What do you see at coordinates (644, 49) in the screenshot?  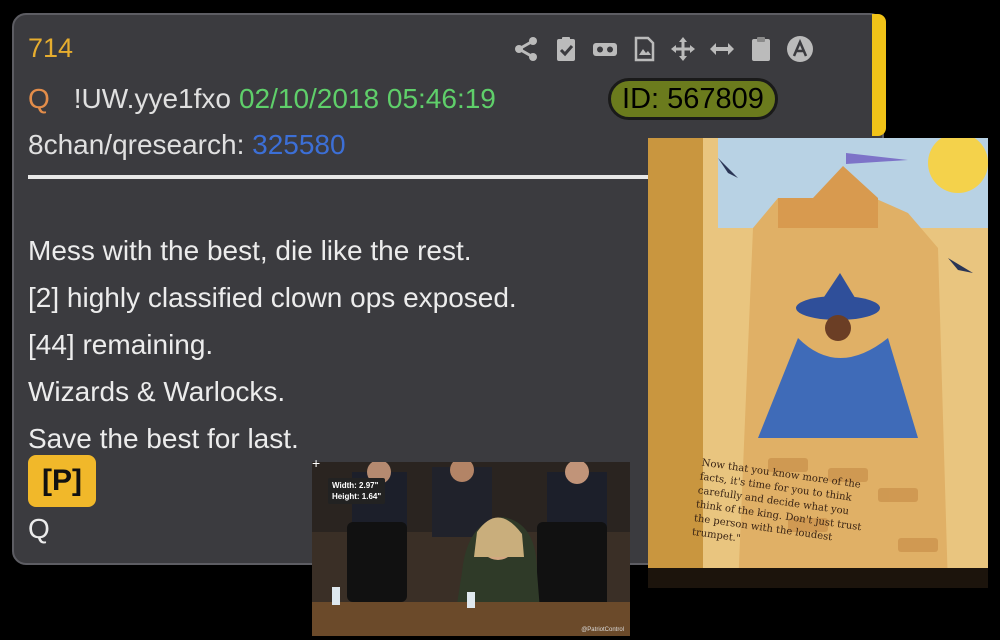 I see `image-file-icon` at bounding box center [644, 49].